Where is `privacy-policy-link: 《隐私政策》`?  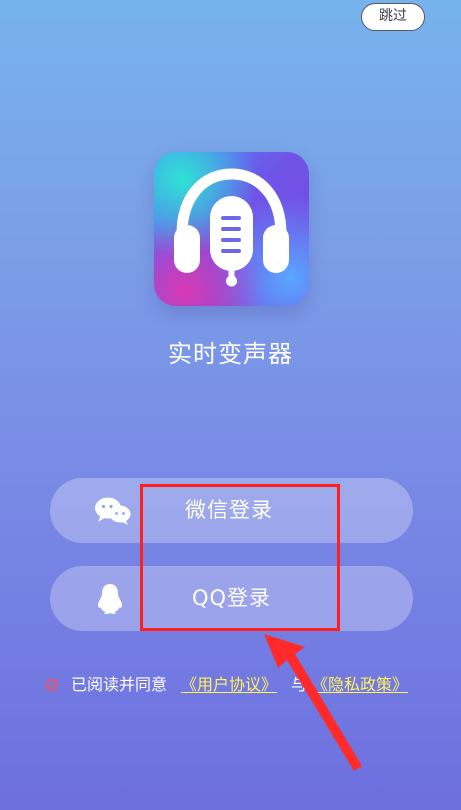
privacy-policy-link: 《隐私政策》 is located at coordinates (360, 685).